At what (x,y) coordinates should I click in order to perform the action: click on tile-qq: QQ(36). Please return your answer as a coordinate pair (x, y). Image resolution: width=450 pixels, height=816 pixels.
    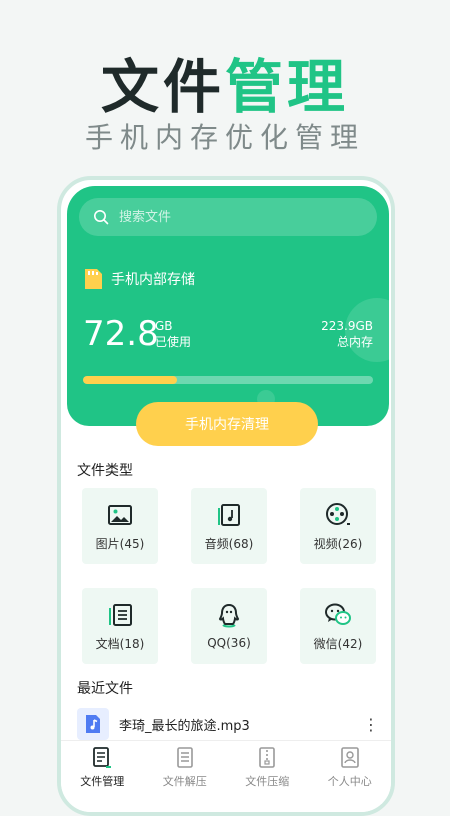
    Looking at the image, I should click on (229, 626).